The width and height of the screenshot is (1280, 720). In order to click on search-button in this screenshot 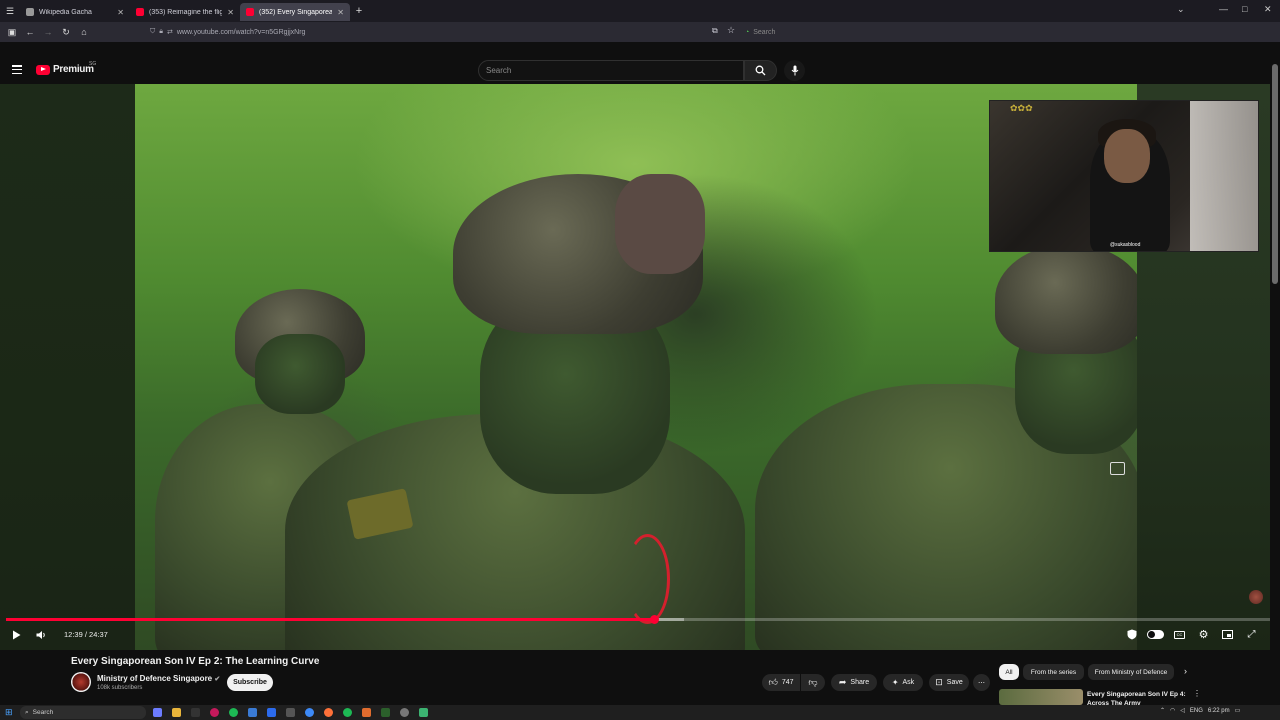, I will do `click(760, 70)`.